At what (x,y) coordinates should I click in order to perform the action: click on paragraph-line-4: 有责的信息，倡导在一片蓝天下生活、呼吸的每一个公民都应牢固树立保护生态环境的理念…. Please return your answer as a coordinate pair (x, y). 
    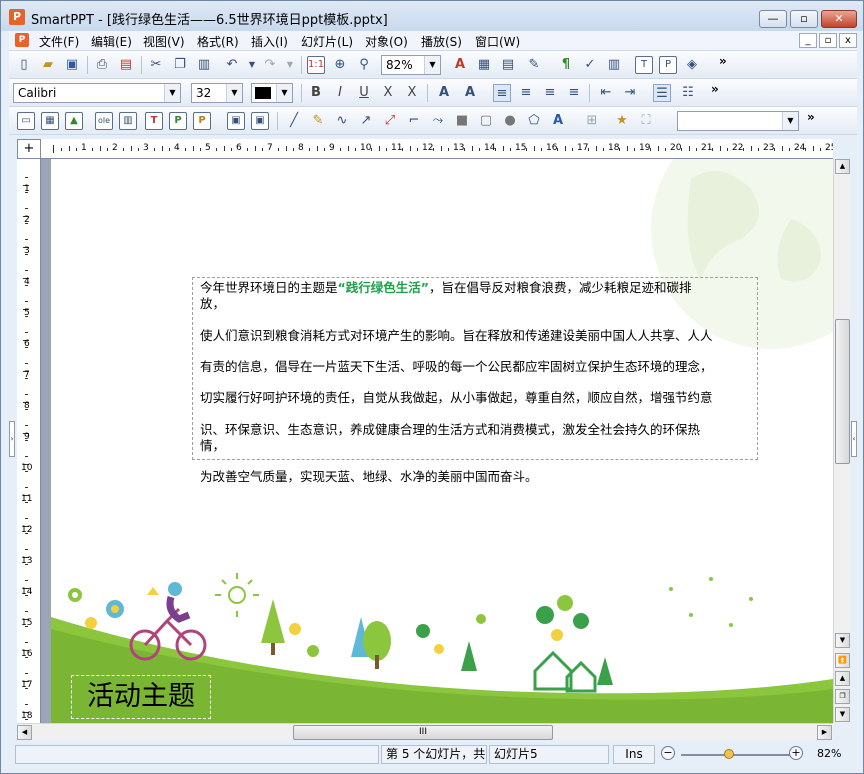
    Looking at the image, I should click on (456, 367).